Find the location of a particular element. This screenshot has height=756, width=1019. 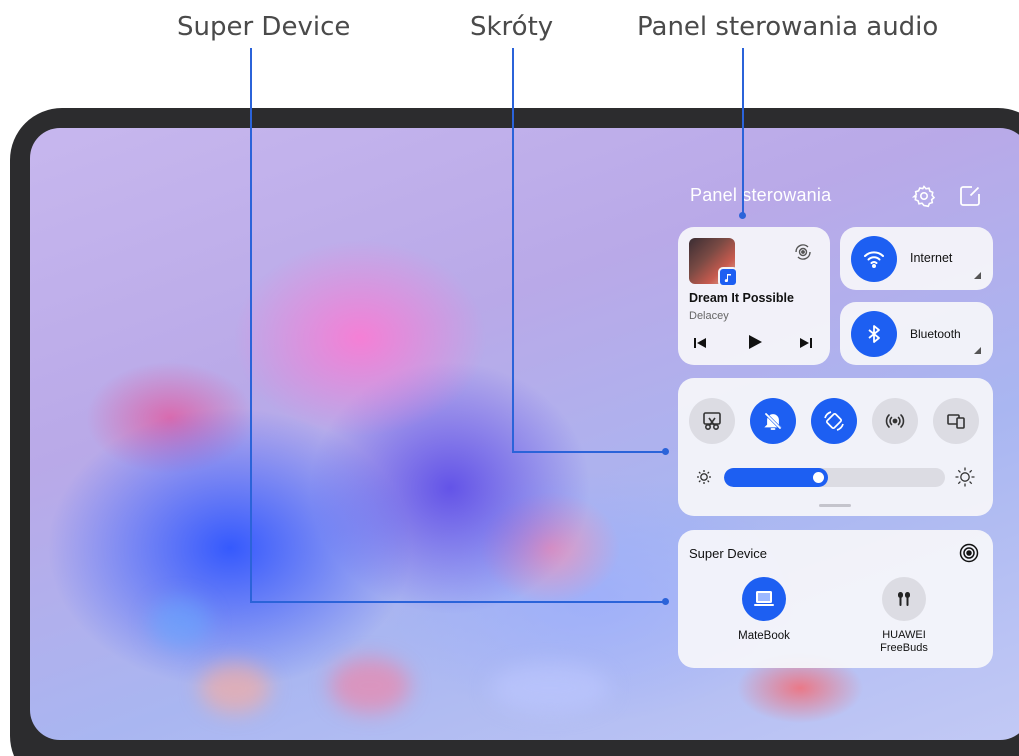

multi-screen-icon is located at coordinates (956, 421).